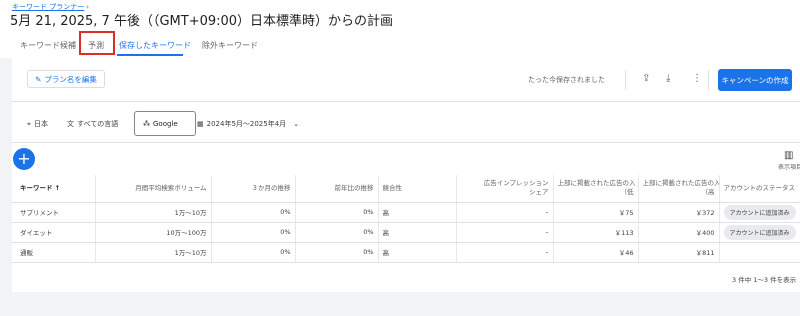 Image resolution: width=800 pixels, height=316 pixels. What do you see at coordinates (764, 280) in the screenshot?
I see `pagination-summary: 3 件中 1～3 件を表示` at bounding box center [764, 280].